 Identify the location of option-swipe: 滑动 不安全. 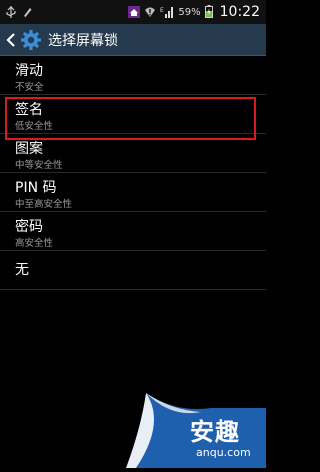
(133, 75).